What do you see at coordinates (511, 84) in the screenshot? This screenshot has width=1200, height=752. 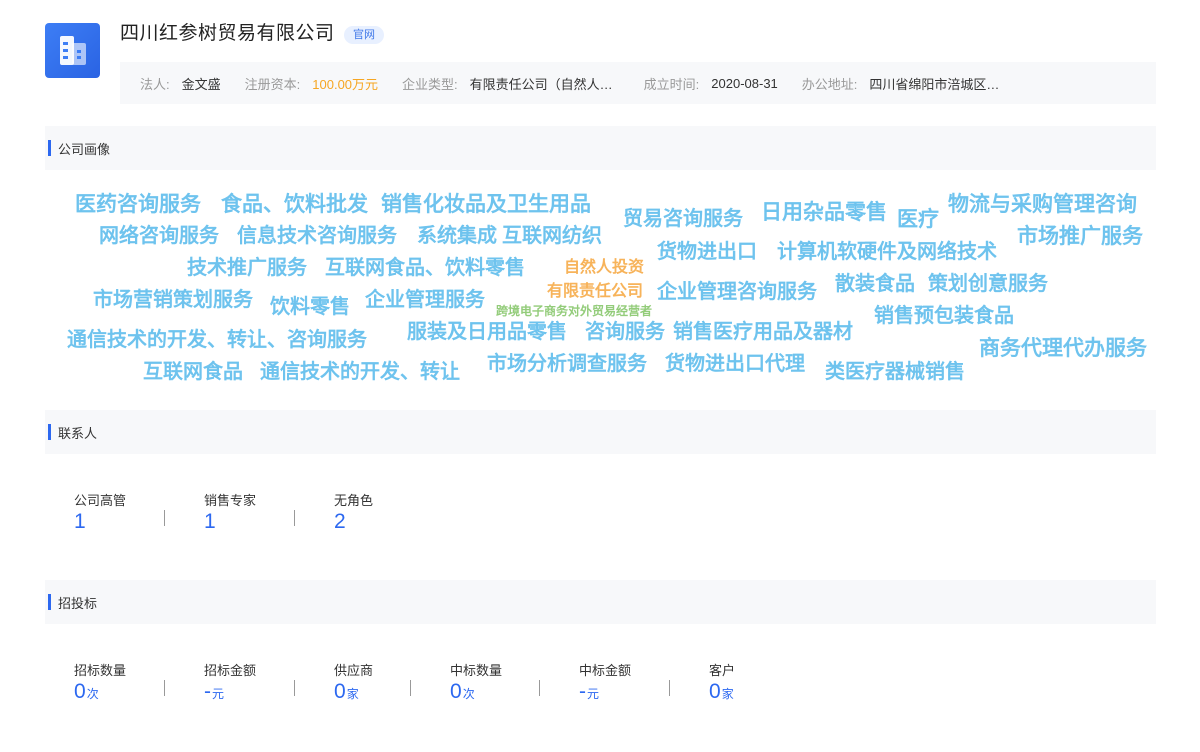 I see `info-company-type: 企业类型: 有限责任公司（自然人投资或控股）` at bounding box center [511, 84].